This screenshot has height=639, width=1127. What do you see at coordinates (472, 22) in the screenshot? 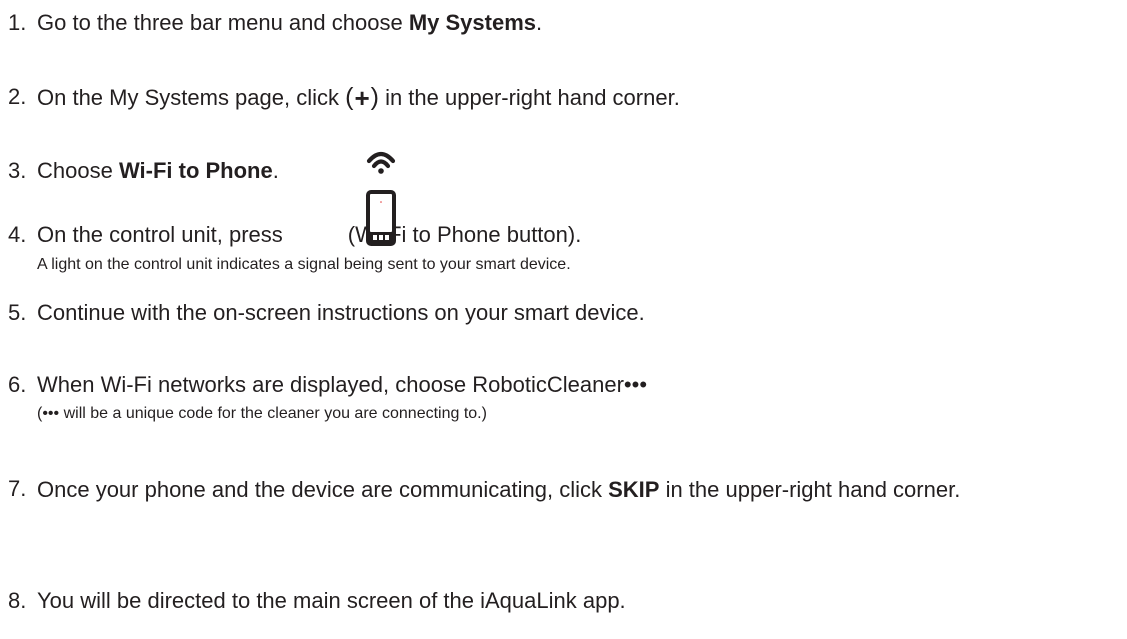
I see `menu-item-my-systems: My Systems` at bounding box center [472, 22].